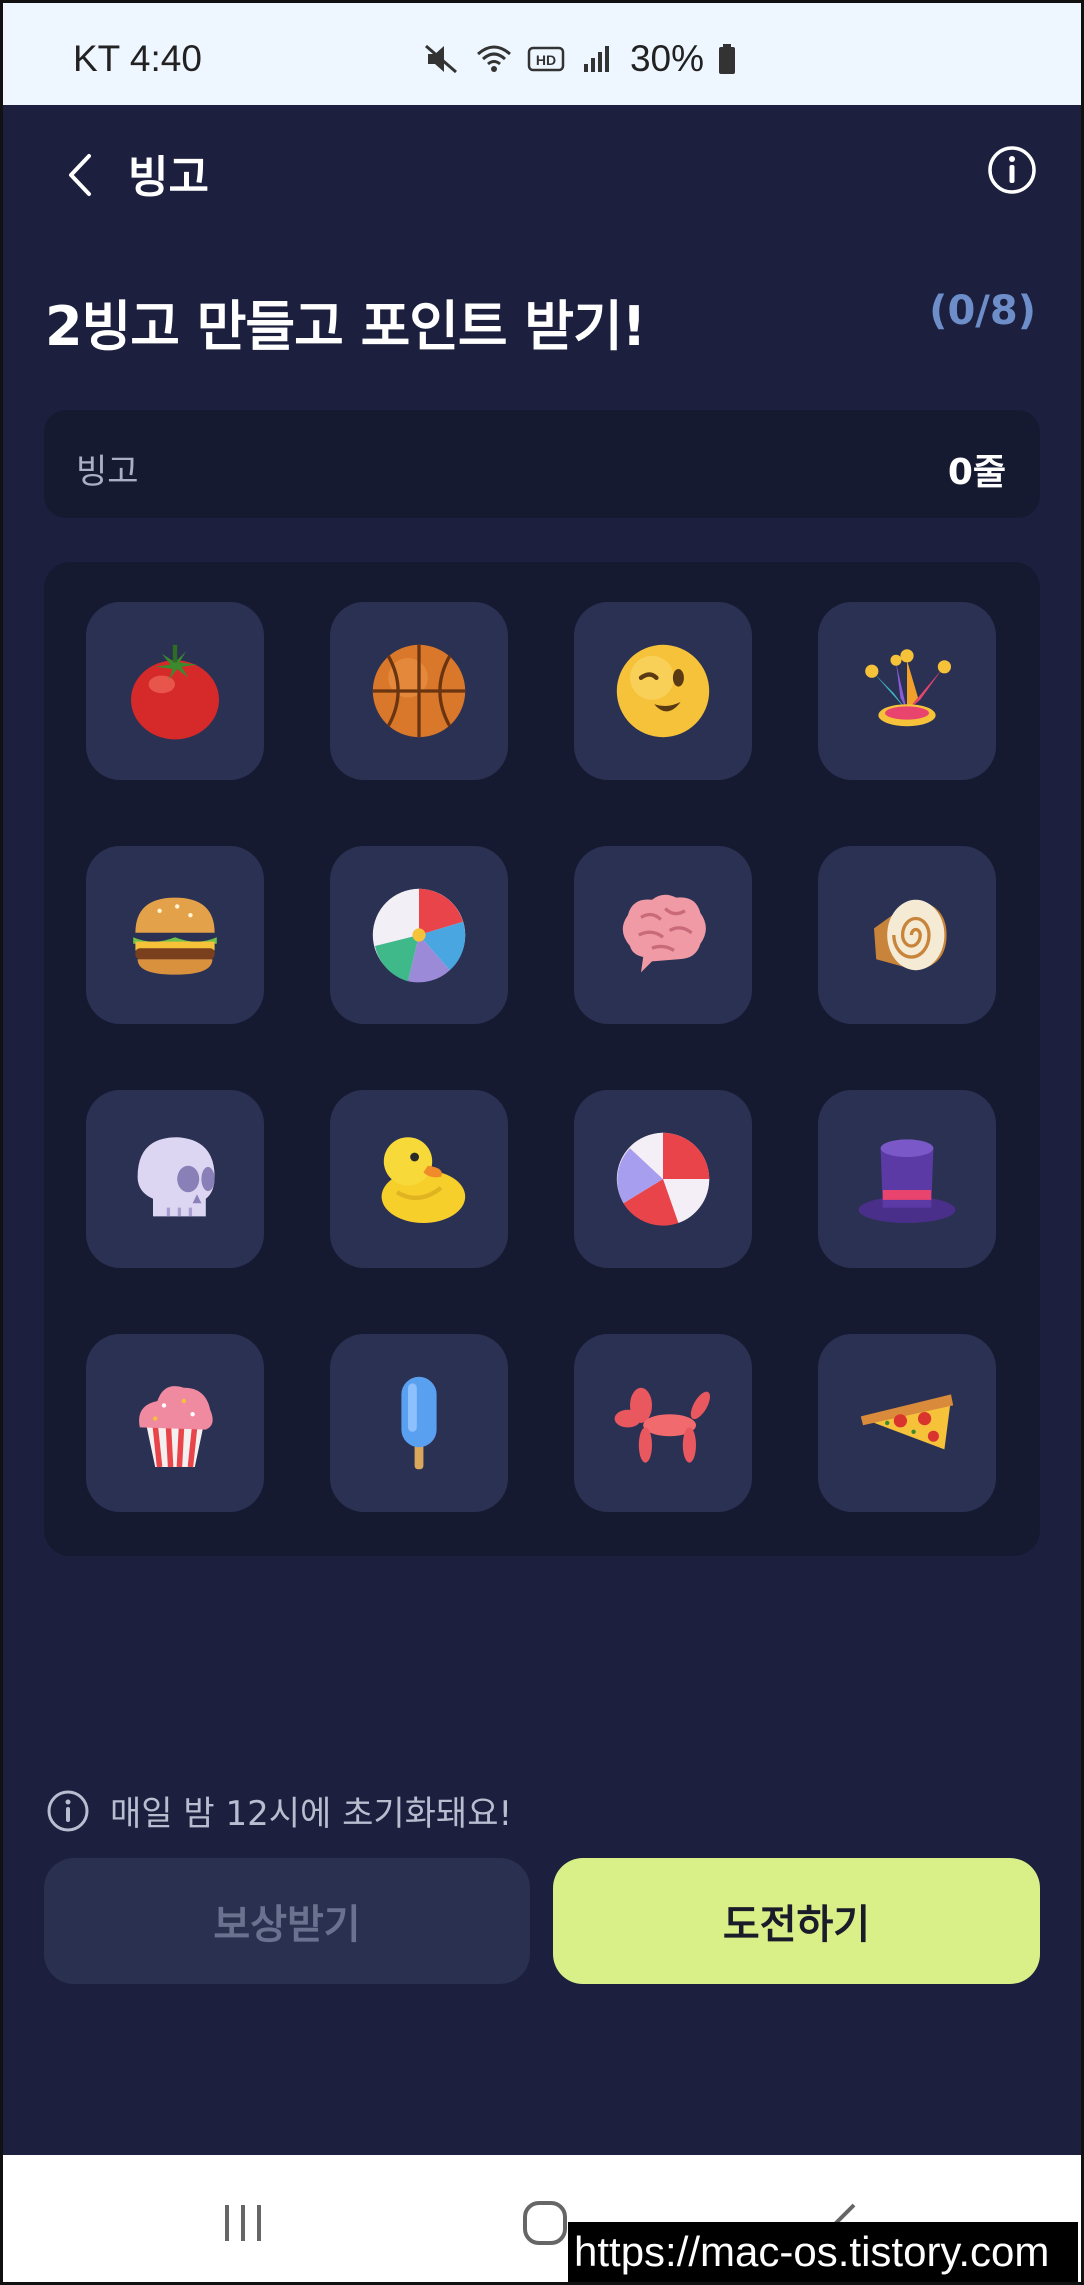 This screenshot has width=1084, height=2285. I want to click on mission-title: 2빙고 만들고 포인트 받기!, so click(345, 326).